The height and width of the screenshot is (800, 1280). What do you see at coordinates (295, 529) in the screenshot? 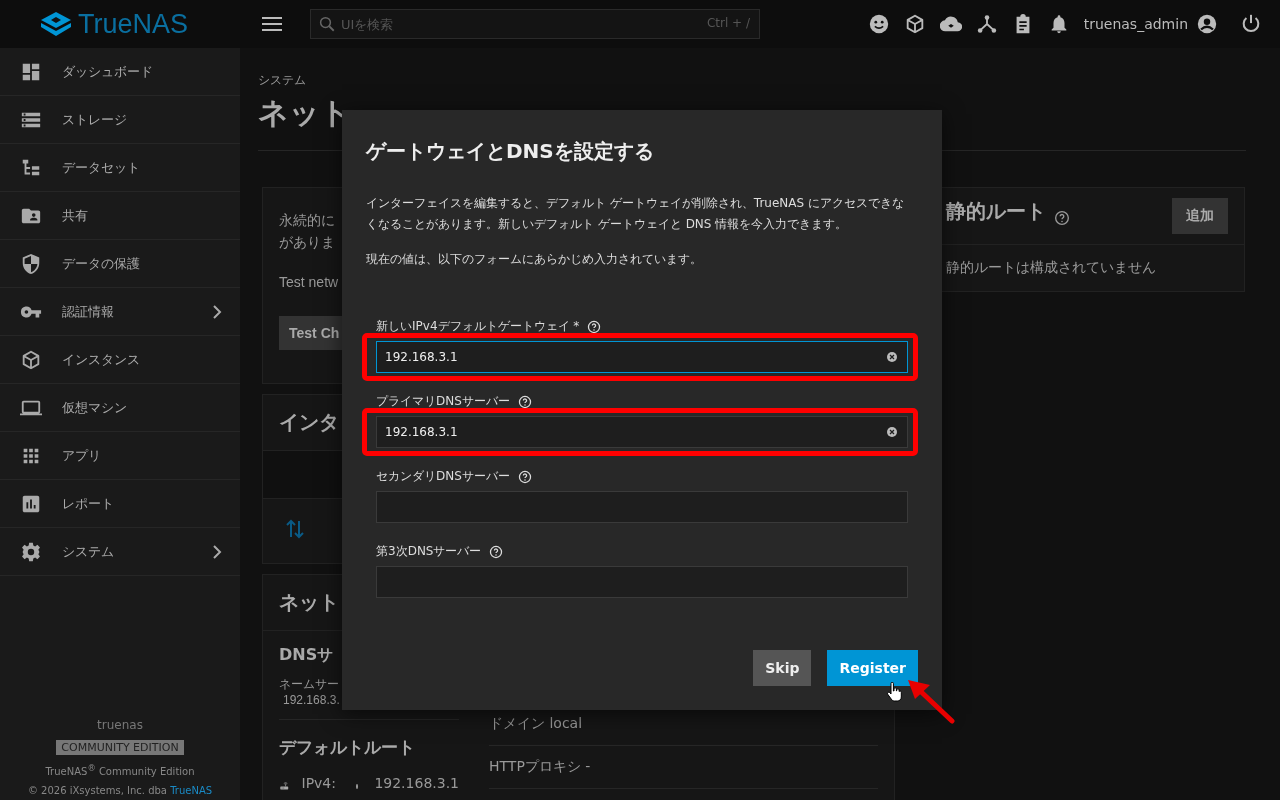
I see `up-down-arrows-icon` at bounding box center [295, 529].